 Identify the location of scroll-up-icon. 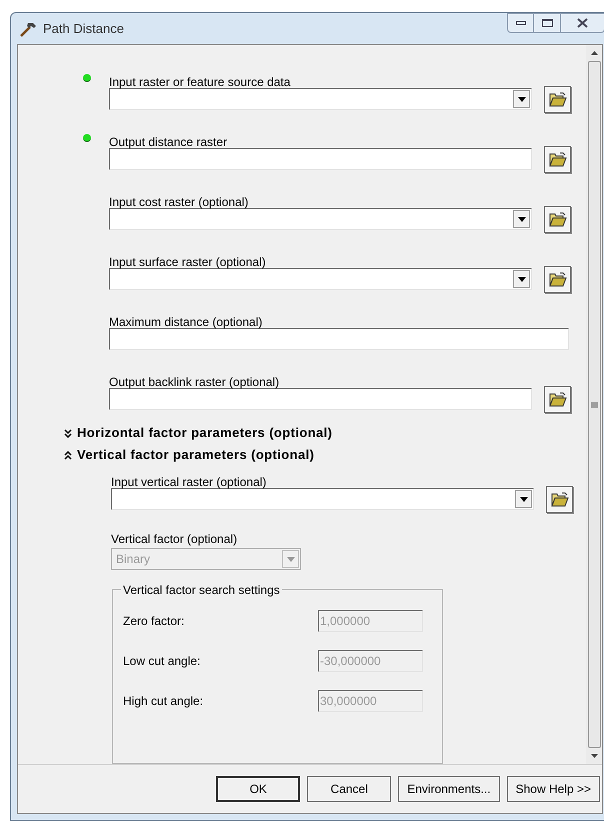
(594, 53).